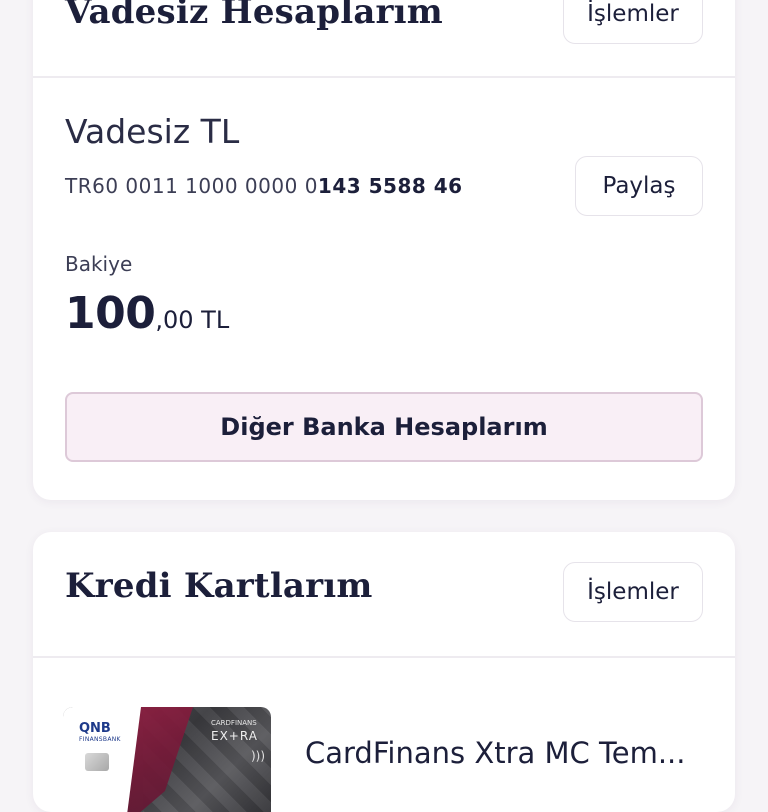 The width and height of the screenshot is (768, 812). I want to click on card-brand-text: CARDFINANS, so click(234, 723).